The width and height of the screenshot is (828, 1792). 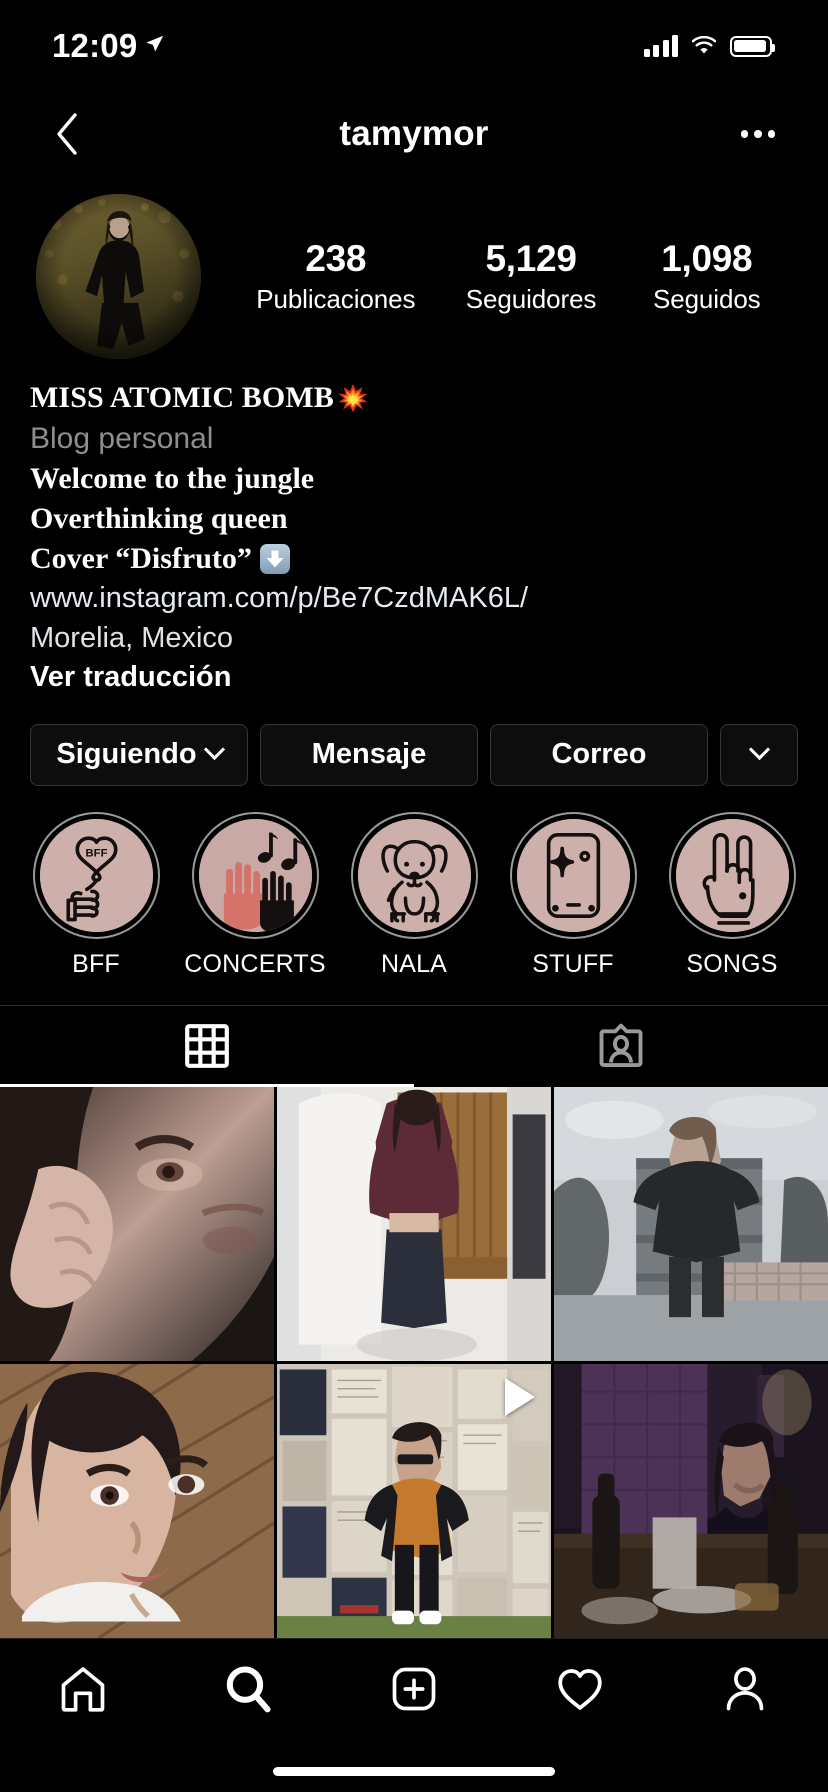 I want to click on highlight-songs: SONGS, so click(x=732, y=895).